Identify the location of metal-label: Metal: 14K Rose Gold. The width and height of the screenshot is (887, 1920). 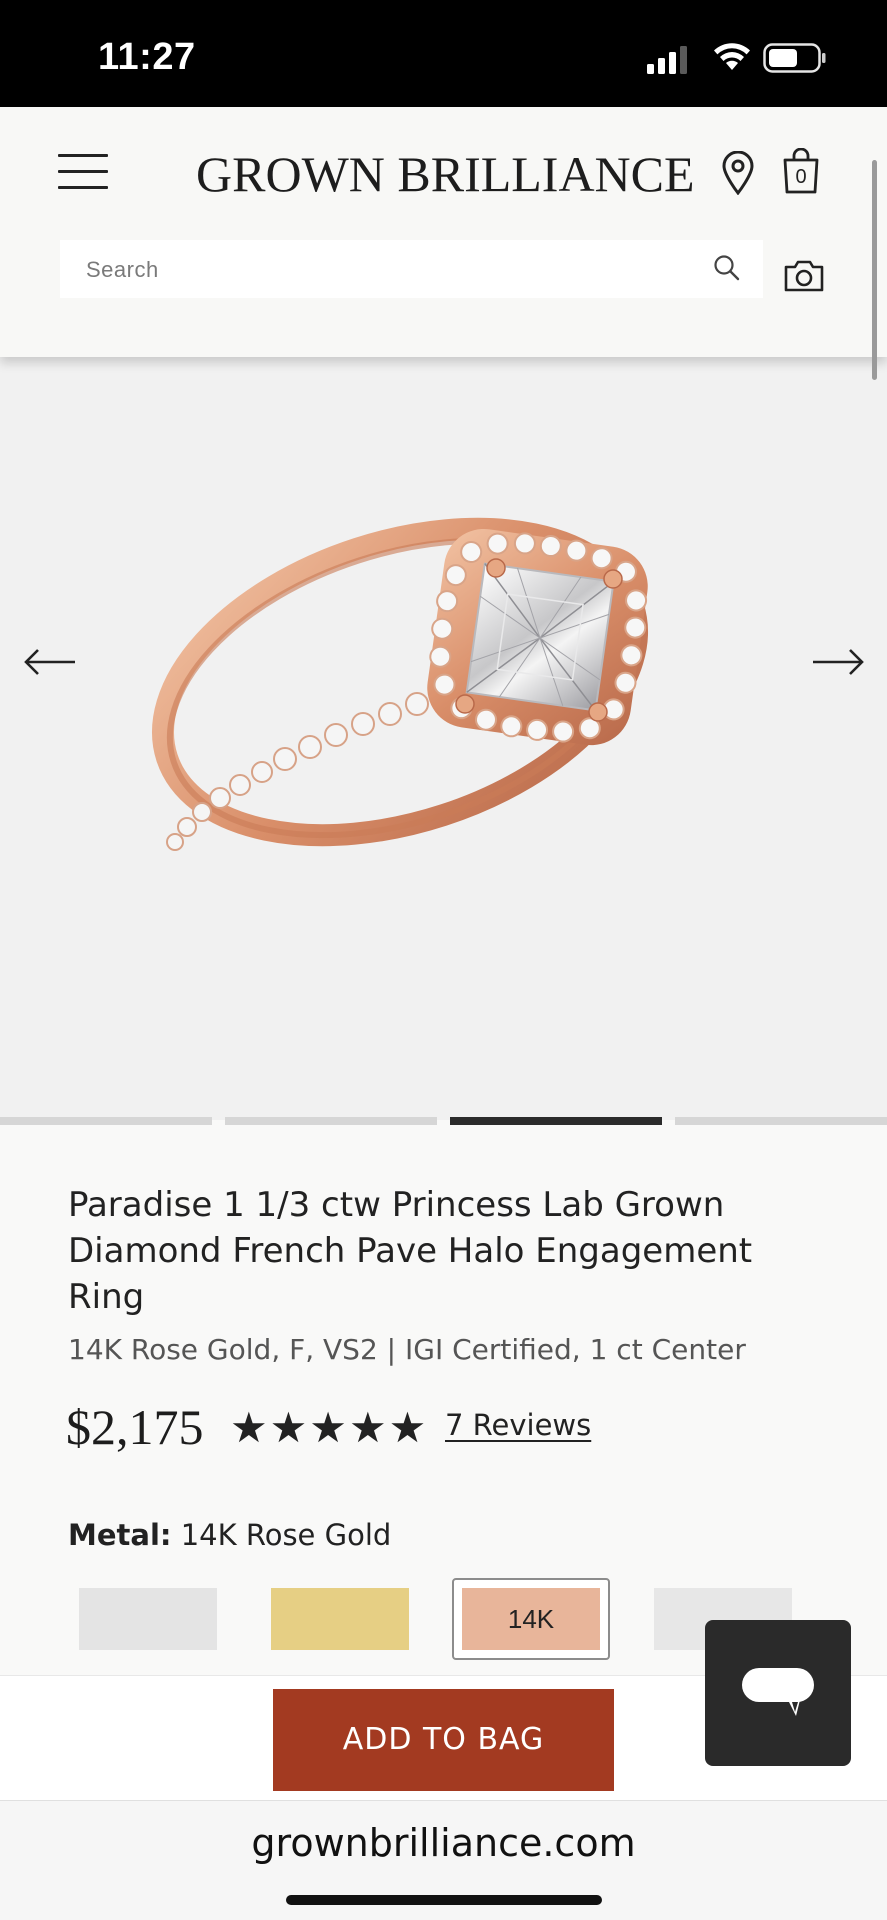
(229, 1535).